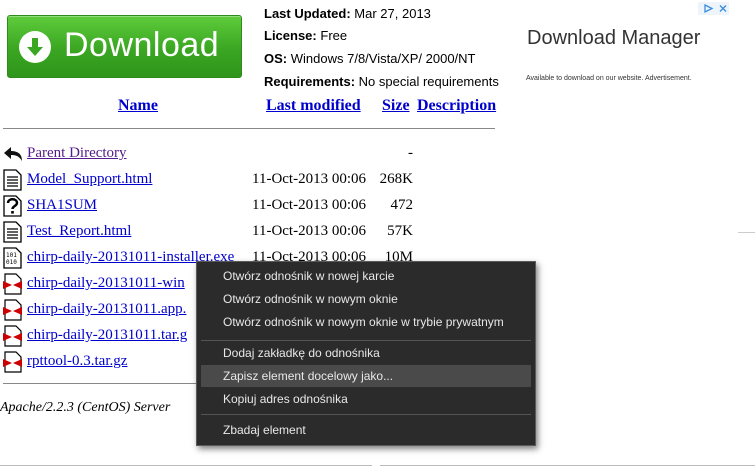 Image resolution: width=755 pixels, height=469 pixels. I want to click on svg-text: 010, so click(11, 262).